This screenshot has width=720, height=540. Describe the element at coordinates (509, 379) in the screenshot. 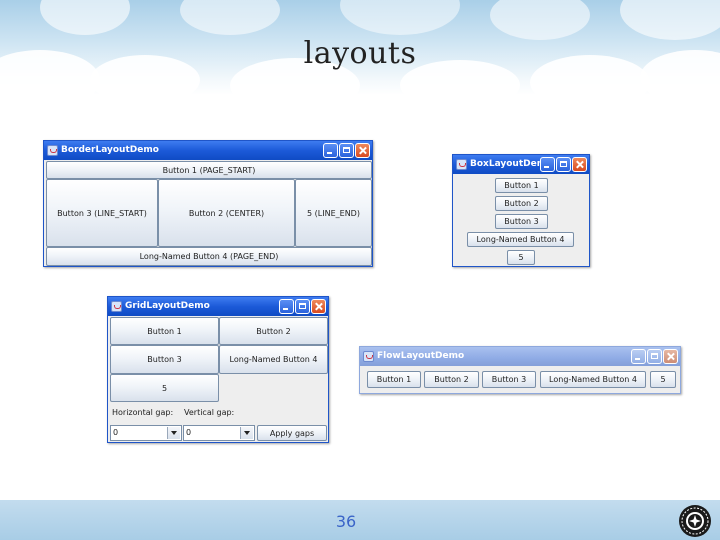

I see `flow-button-3: Button 3` at that location.